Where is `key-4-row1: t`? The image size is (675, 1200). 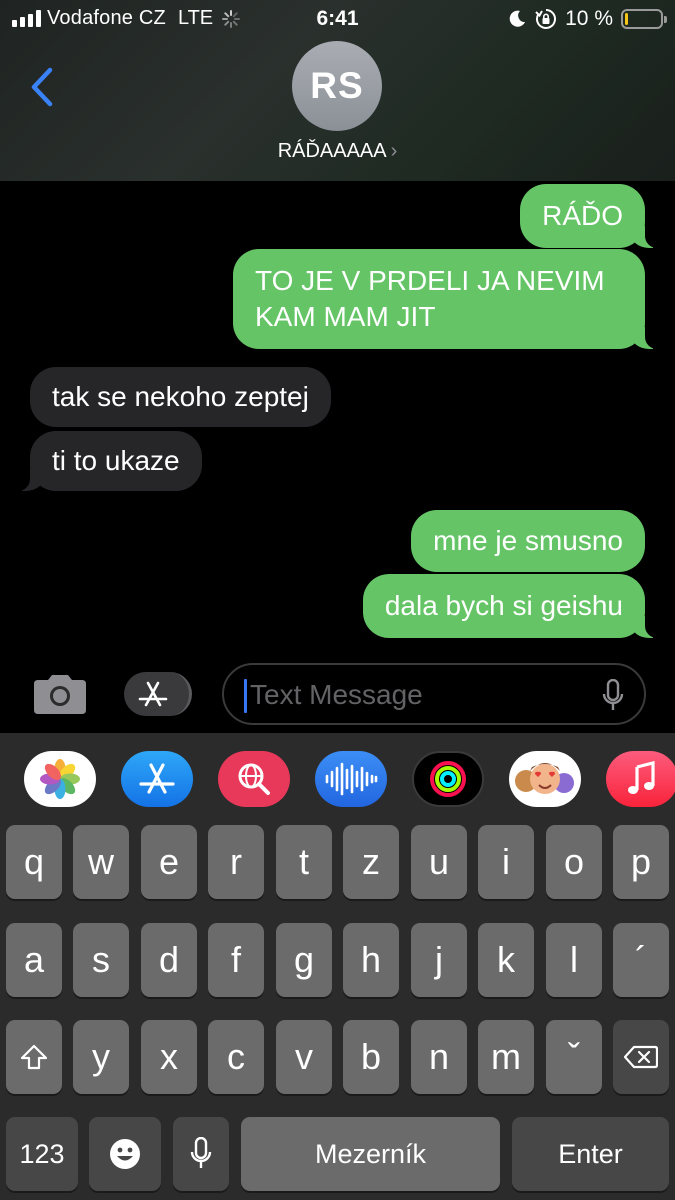 key-4-row1: t is located at coordinates (304, 862).